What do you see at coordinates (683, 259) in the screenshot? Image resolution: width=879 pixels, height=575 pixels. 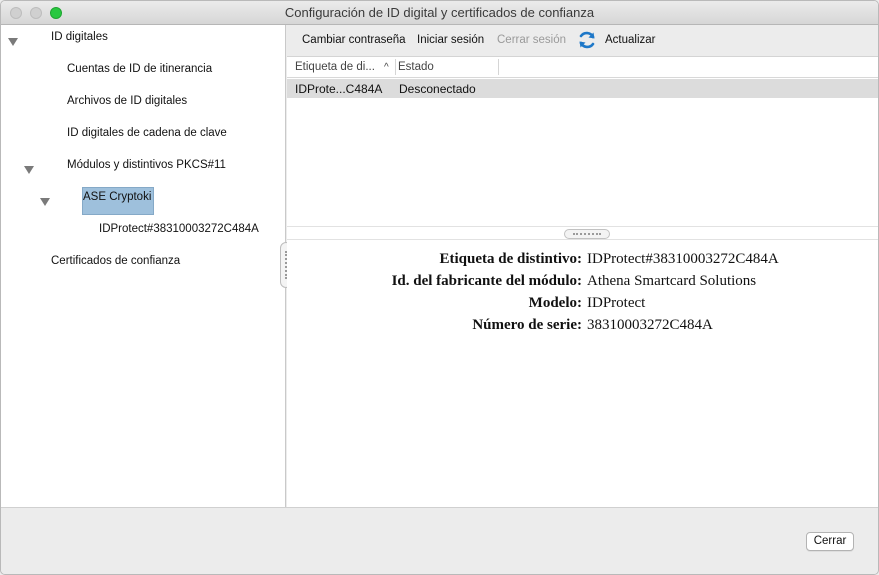 I see `detail-value: IDProtect#38310003272C484A` at bounding box center [683, 259].